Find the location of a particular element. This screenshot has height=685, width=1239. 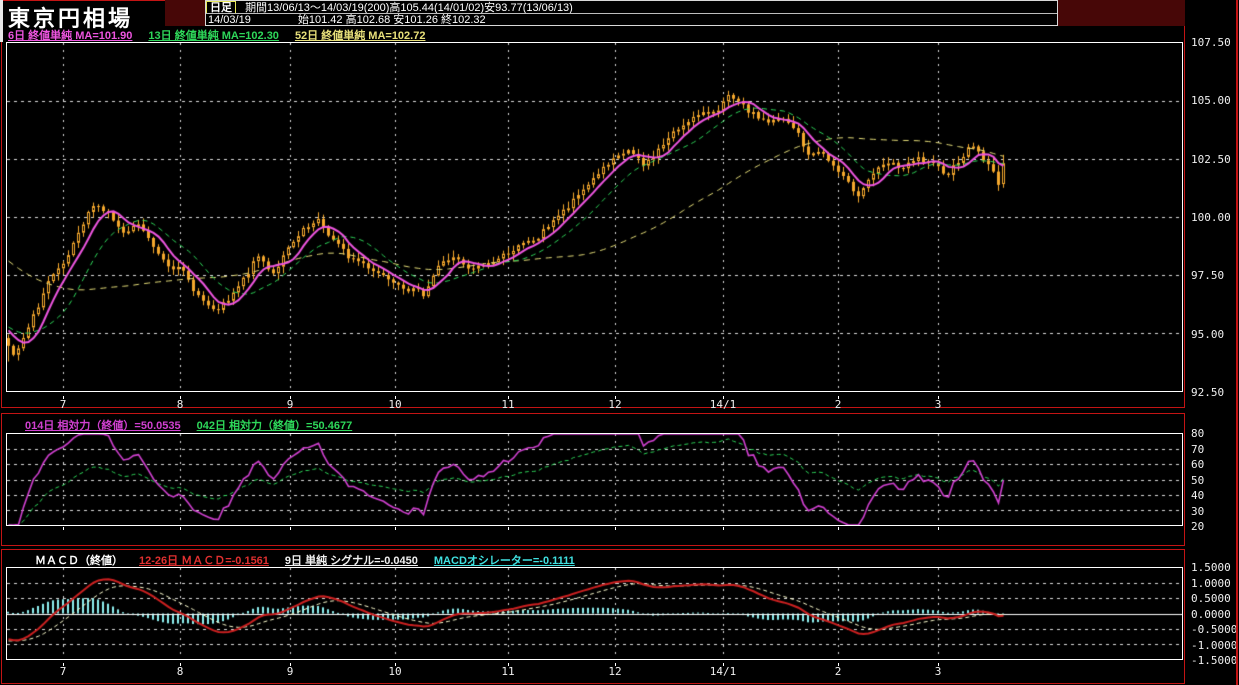

legend-item: 9日 単純 シグナル=-0.0450 is located at coordinates (351, 561).